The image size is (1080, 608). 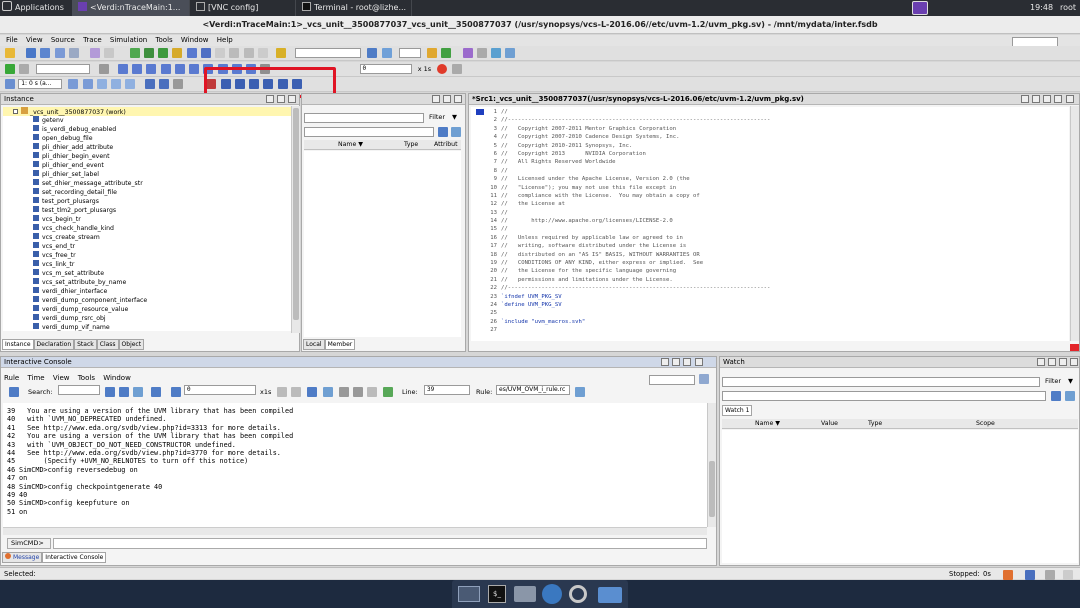 I want to click on next-icon, so click(x=179, y=69).